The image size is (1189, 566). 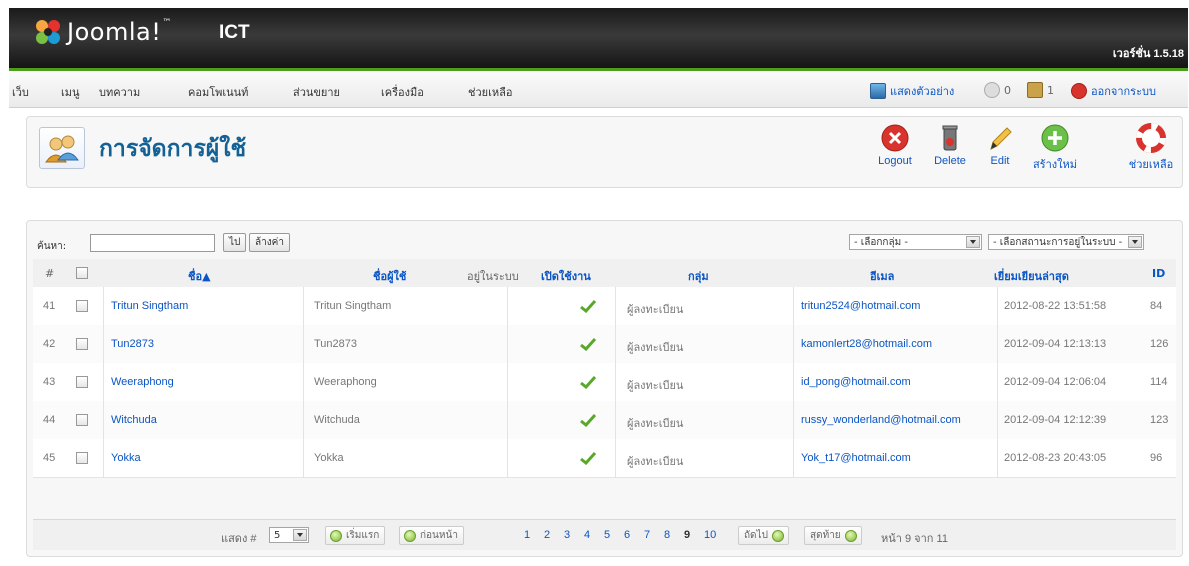 I want to click on username-cell: Tritun Singtham, so click(x=353, y=306).